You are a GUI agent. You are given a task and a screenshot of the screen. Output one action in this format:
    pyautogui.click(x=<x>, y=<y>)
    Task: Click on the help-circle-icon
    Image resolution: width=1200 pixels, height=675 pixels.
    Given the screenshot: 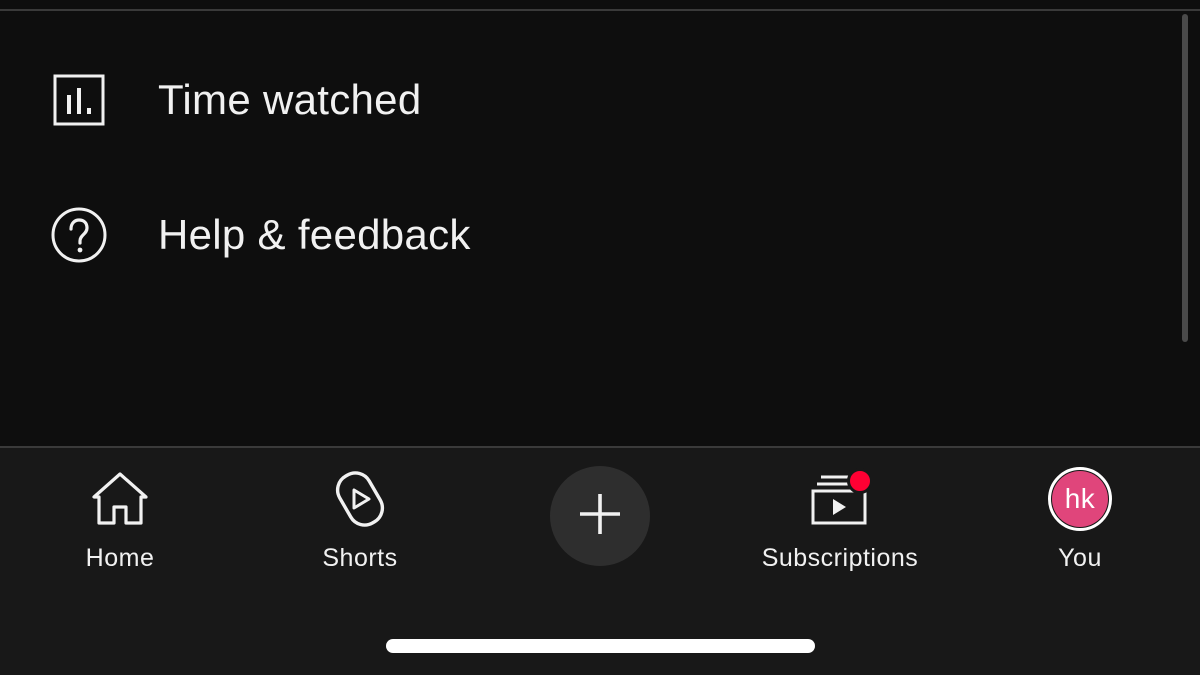 What is the action you would take?
    pyautogui.click(x=79, y=235)
    